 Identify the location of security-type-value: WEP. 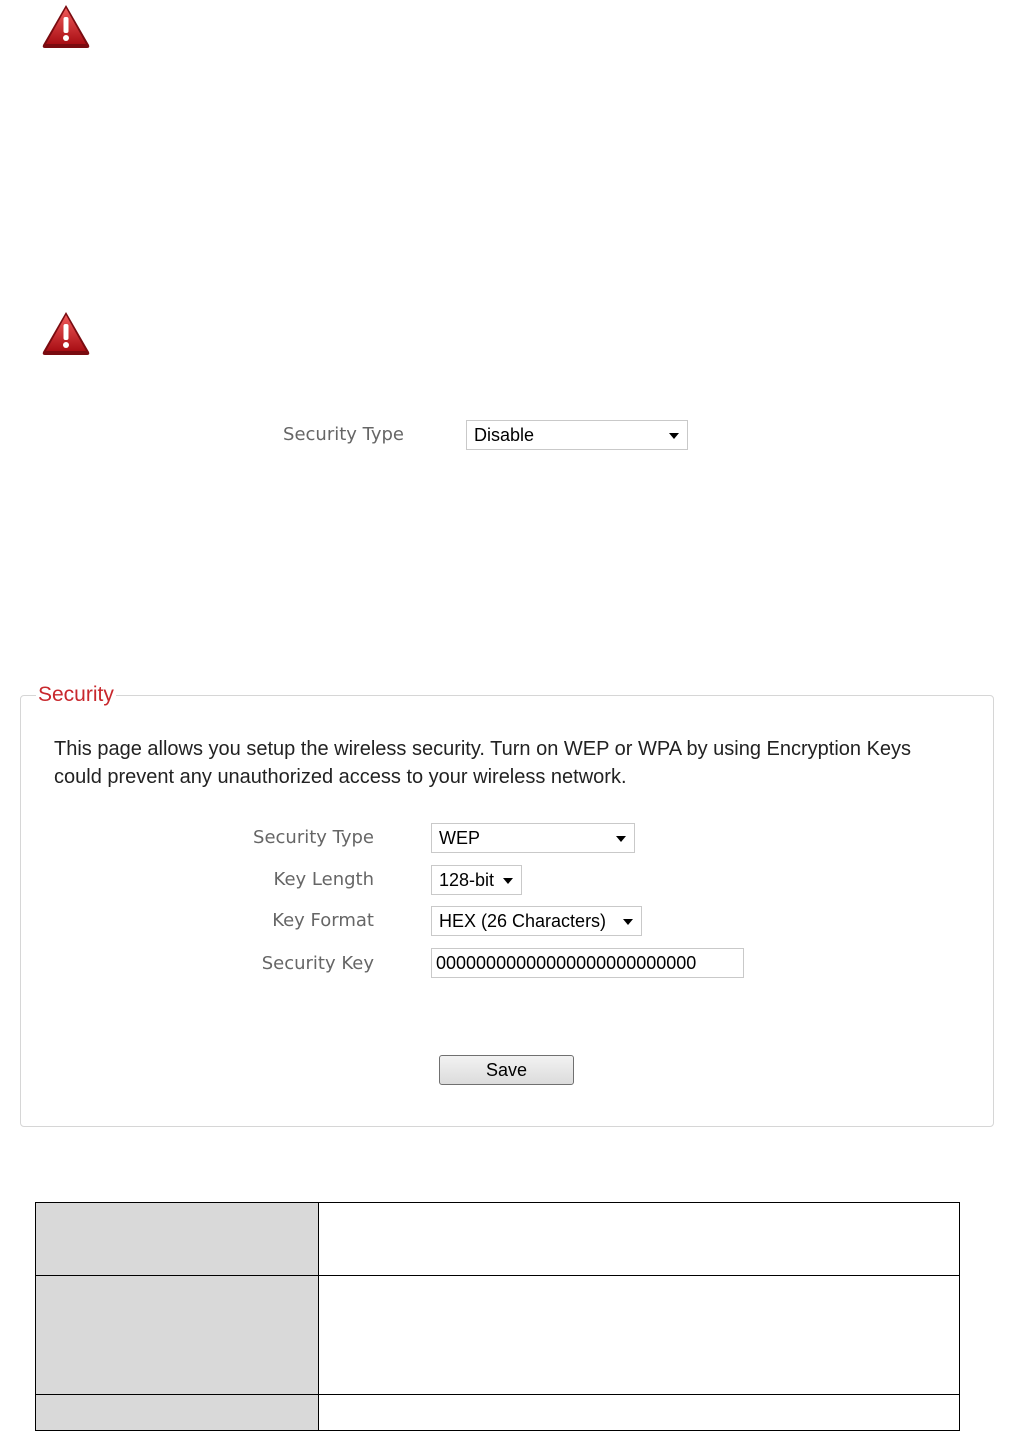
(460, 838).